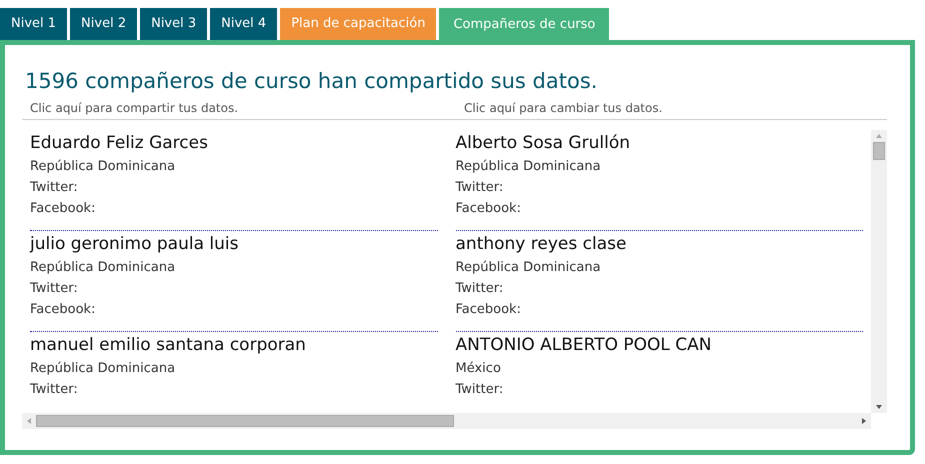 Image resolution: width=925 pixels, height=464 pixels. What do you see at coordinates (239, 108) in the screenshot?
I see `share-data-link: Clic aquí para compartir tus datos.` at bounding box center [239, 108].